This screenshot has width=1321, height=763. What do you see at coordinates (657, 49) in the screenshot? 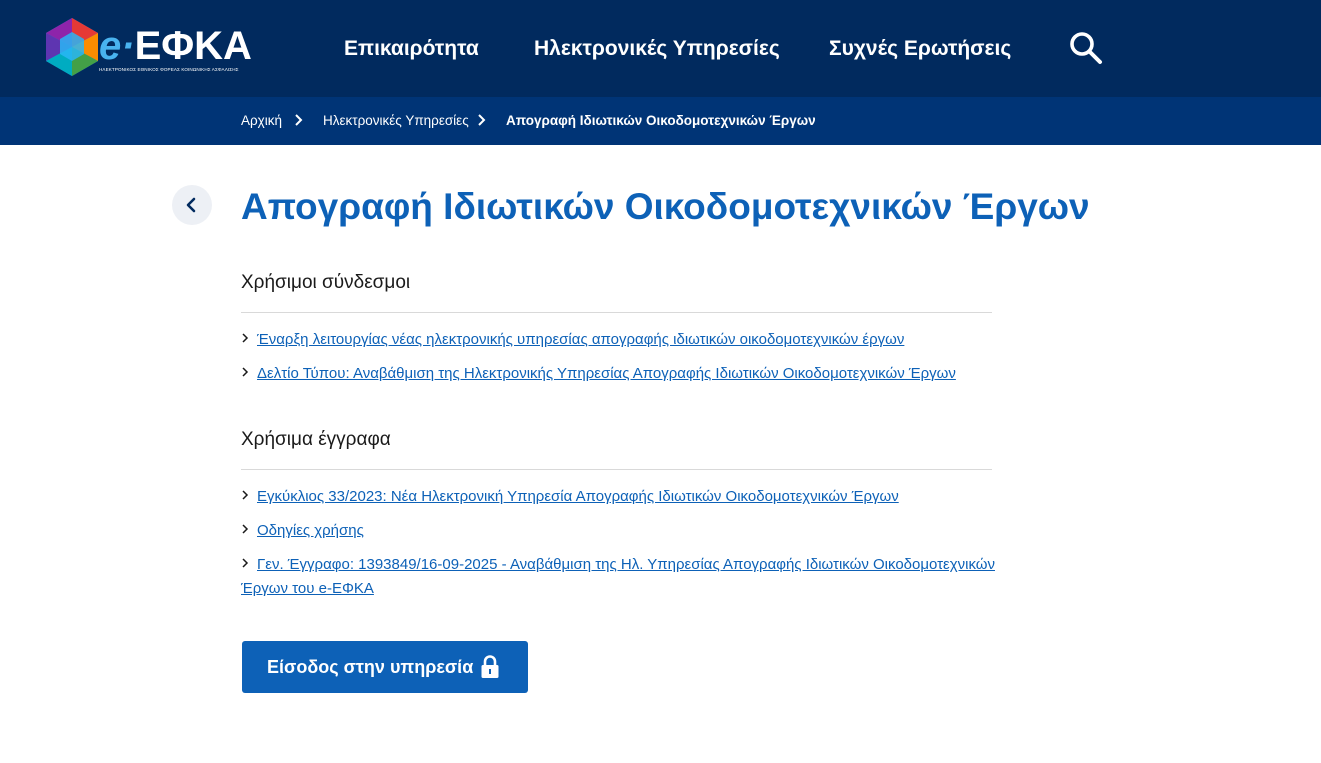
I see `nav-link-e-services: Ηλεκτρονικές Υπηρεσίες` at bounding box center [657, 49].